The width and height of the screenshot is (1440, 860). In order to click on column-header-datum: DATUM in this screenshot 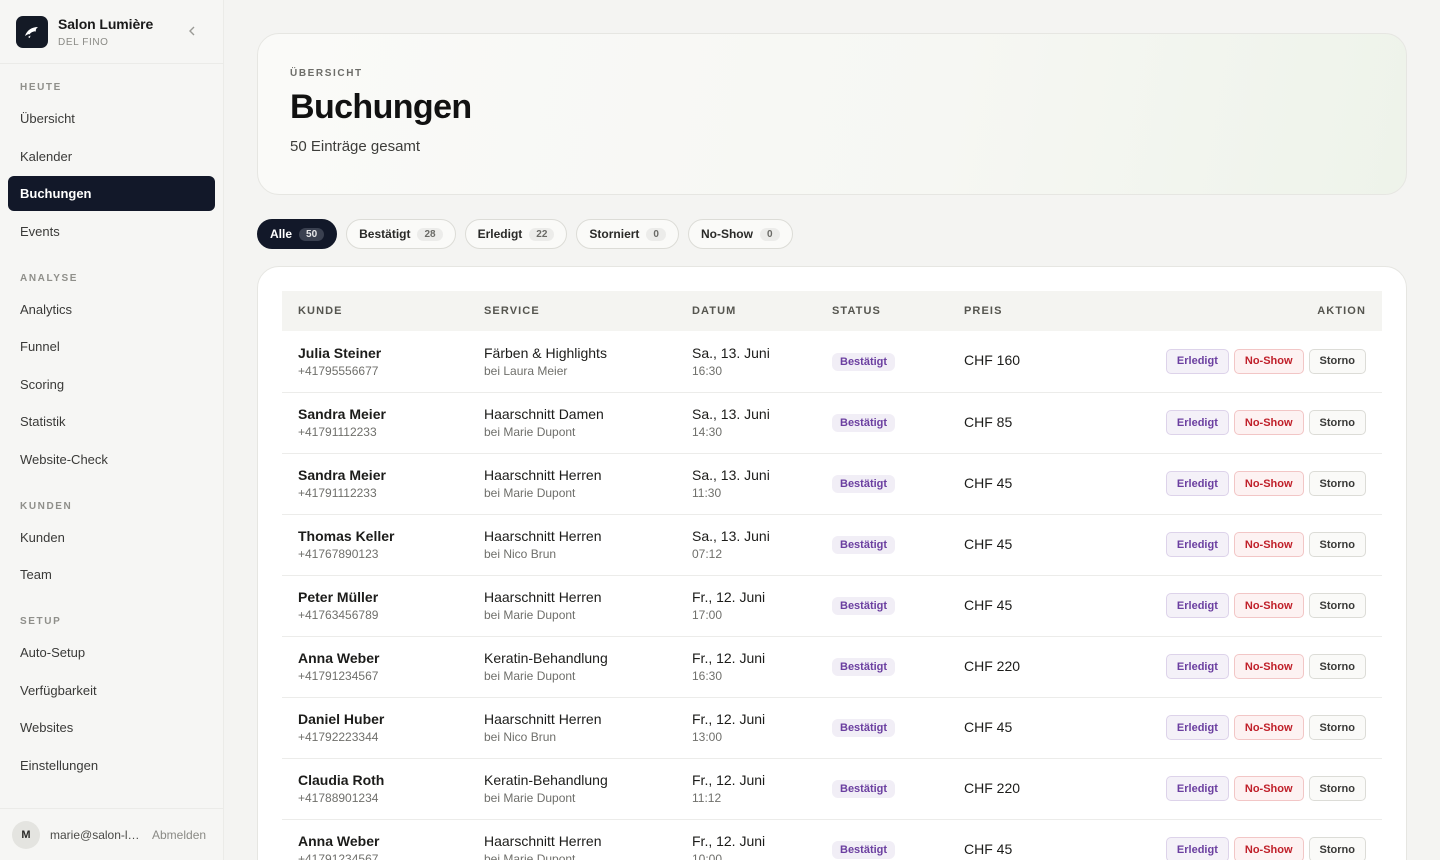, I will do `click(746, 311)`.